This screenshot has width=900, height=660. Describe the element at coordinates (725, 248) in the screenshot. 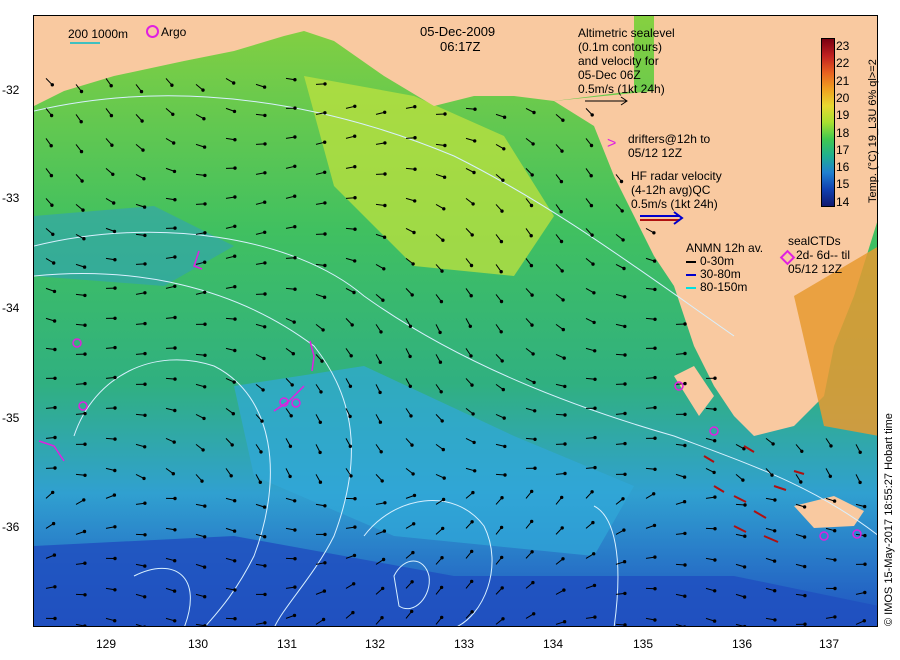

I see `anmn-title: ANMN 12h av.` at that location.